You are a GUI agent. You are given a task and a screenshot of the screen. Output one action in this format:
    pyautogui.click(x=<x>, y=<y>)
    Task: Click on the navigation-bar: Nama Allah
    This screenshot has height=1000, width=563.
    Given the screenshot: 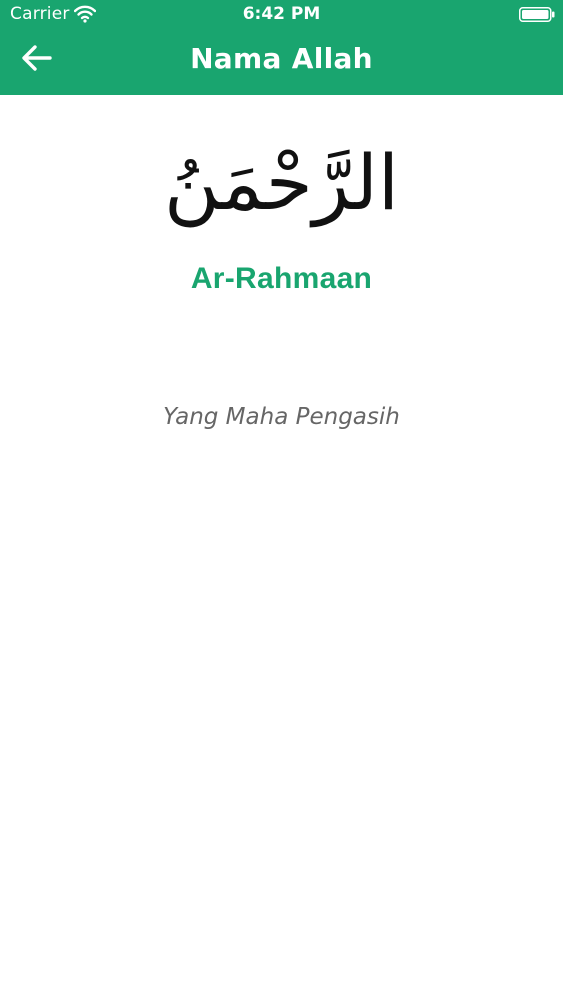 What is the action you would take?
    pyautogui.click(x=281, y=62)
    